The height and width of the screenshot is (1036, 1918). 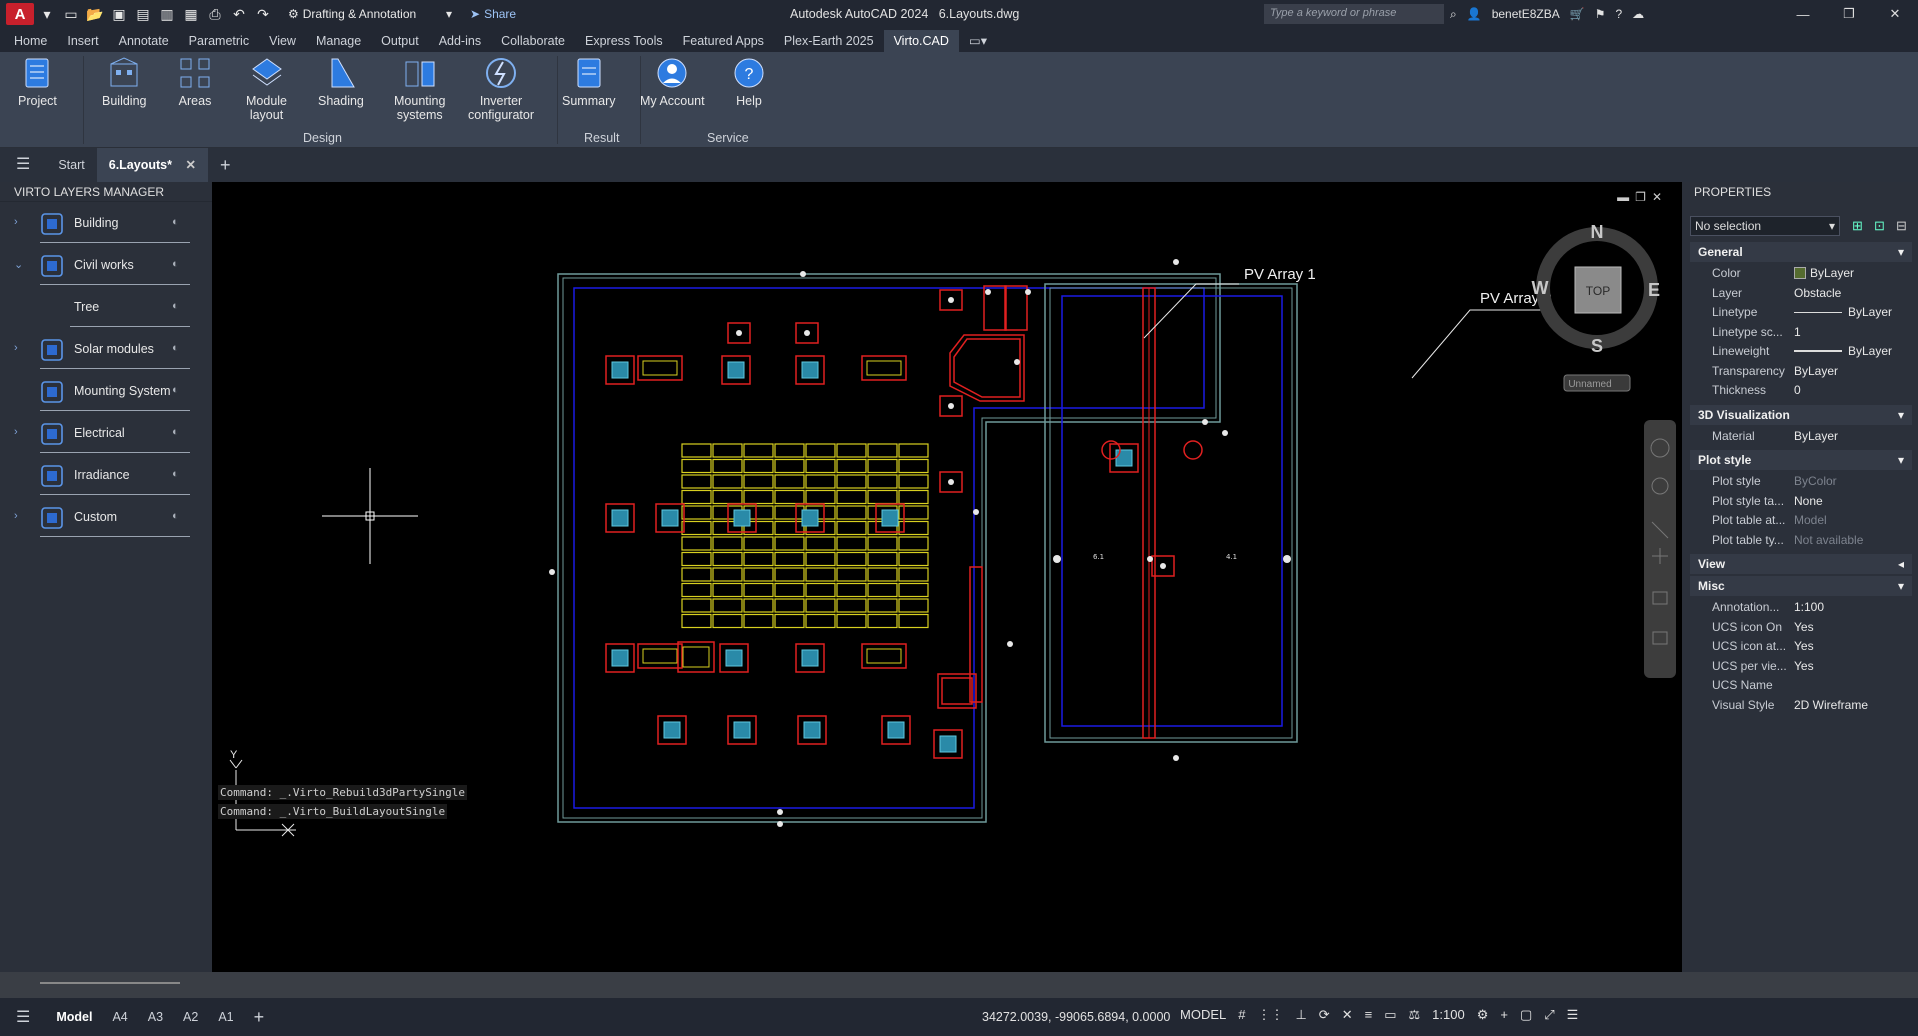 I want to click on workspace-dropdown: ⚙ Drafting & Annotation ▾, so click(x=370, y=14).